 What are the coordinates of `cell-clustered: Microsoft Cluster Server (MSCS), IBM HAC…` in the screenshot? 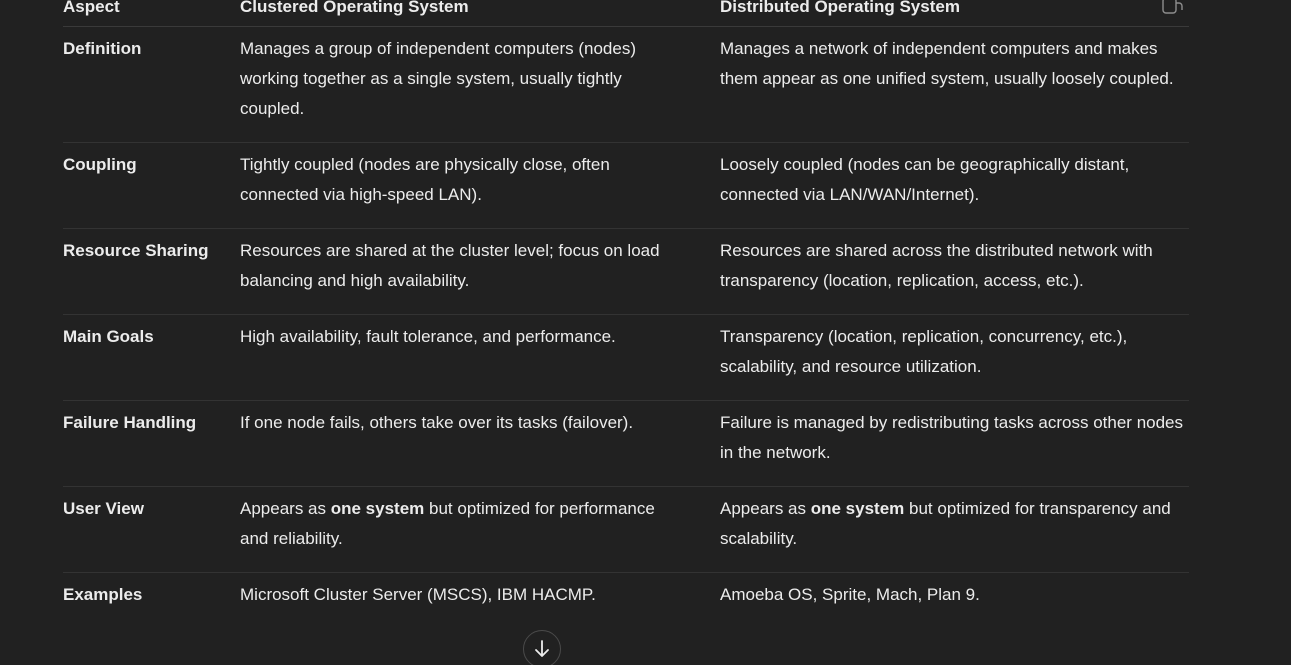 It's located at (418, 594).